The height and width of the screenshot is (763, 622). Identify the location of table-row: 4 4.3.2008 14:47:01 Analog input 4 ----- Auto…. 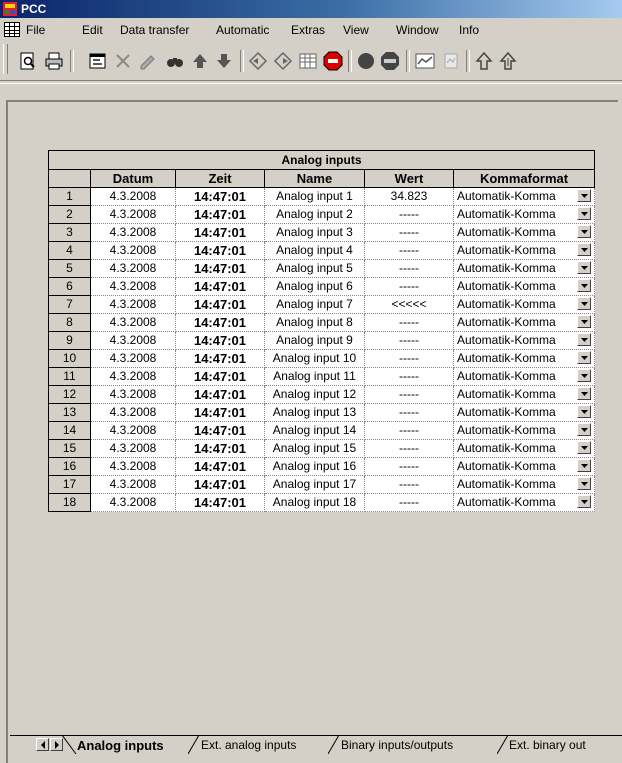
(321, 250).